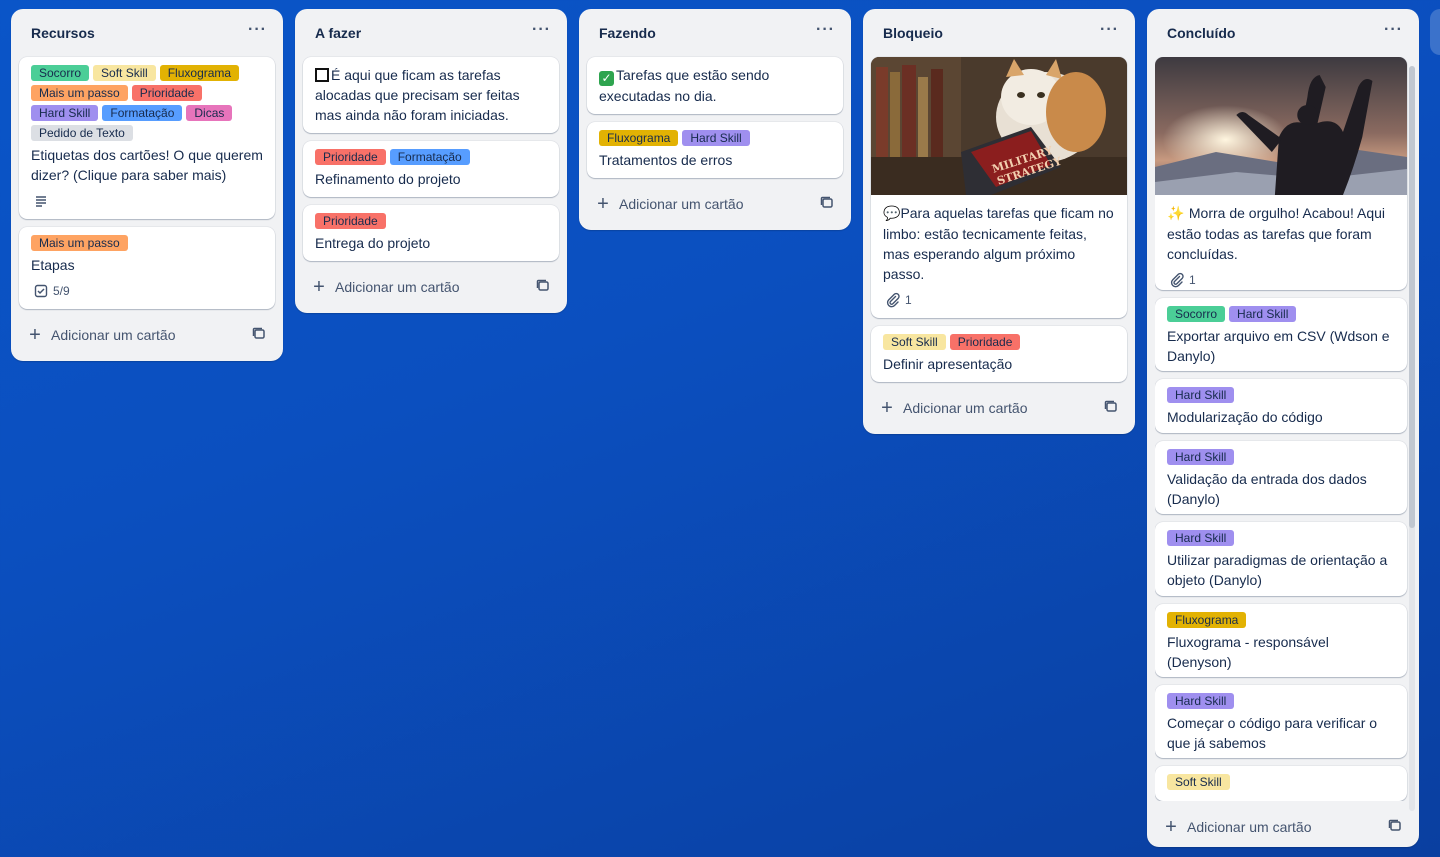 This screenshot has width=1440, height=857. What do you see at coordinates (999, 126) in the screenshot?
I see `cat-reading-book-cover-image: MILITARY STRATEGY` at bounding box center [999, 126].